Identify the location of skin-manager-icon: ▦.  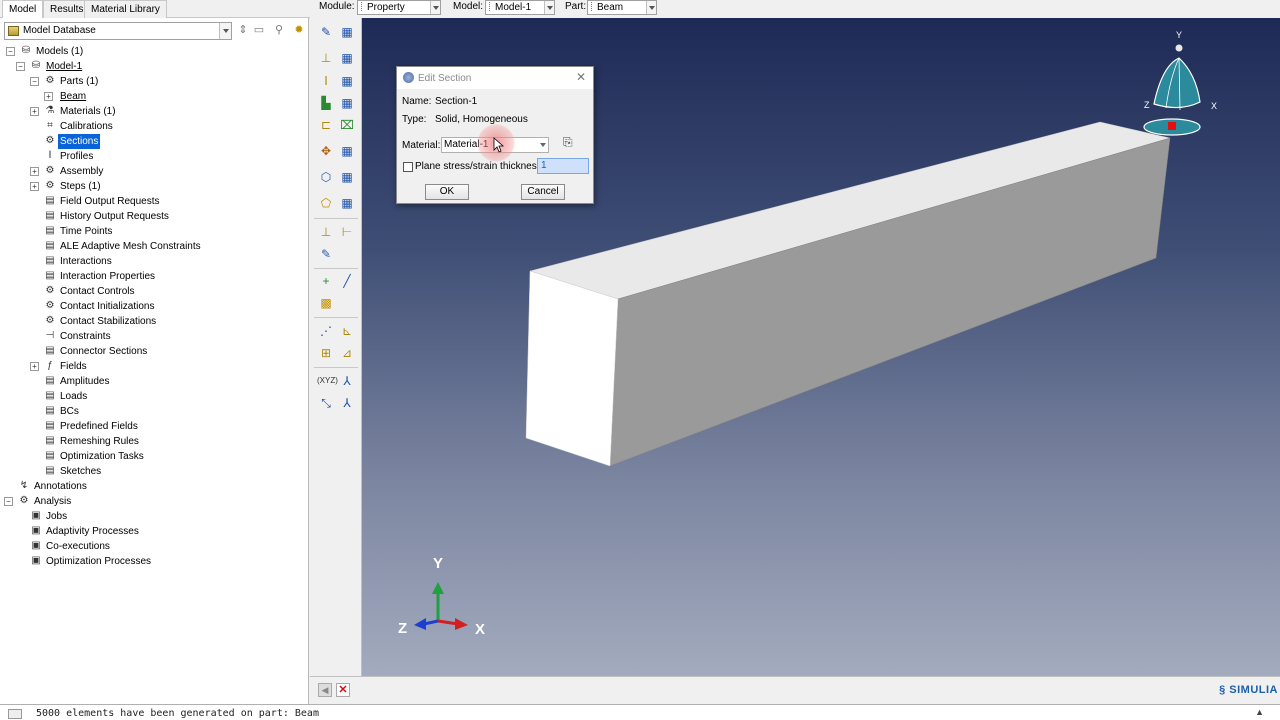
(347, 203).